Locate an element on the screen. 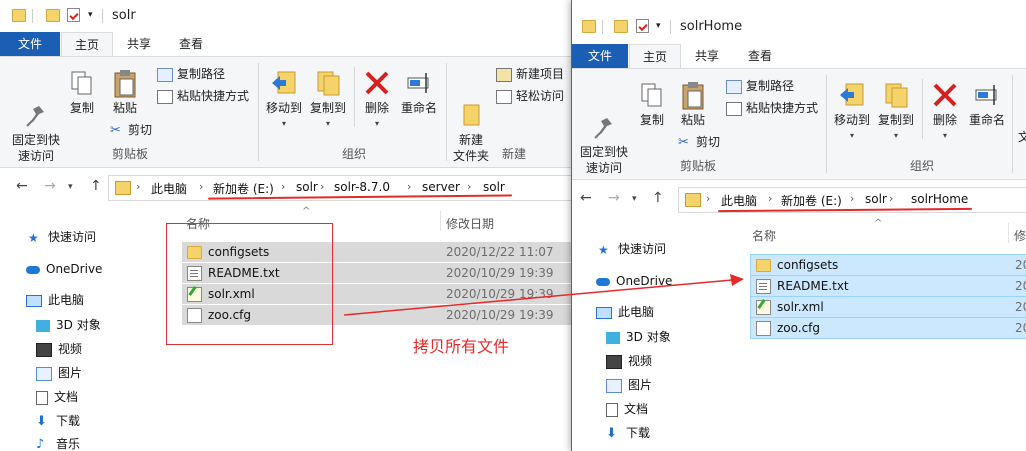 Image resolution: width=1026 pixels, height=451 pixels. file-row-zoo-cfg: zoo.cfg 20 is located at coordinates (888, 328).